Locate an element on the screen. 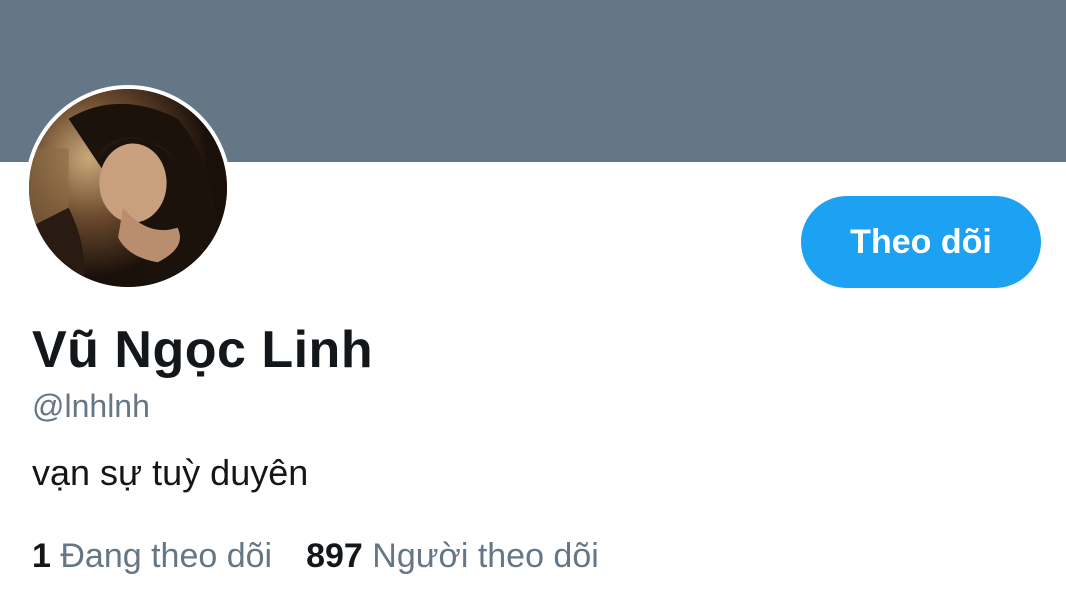  followers-label: Người theo dõi is located at coordinates (485, 556).